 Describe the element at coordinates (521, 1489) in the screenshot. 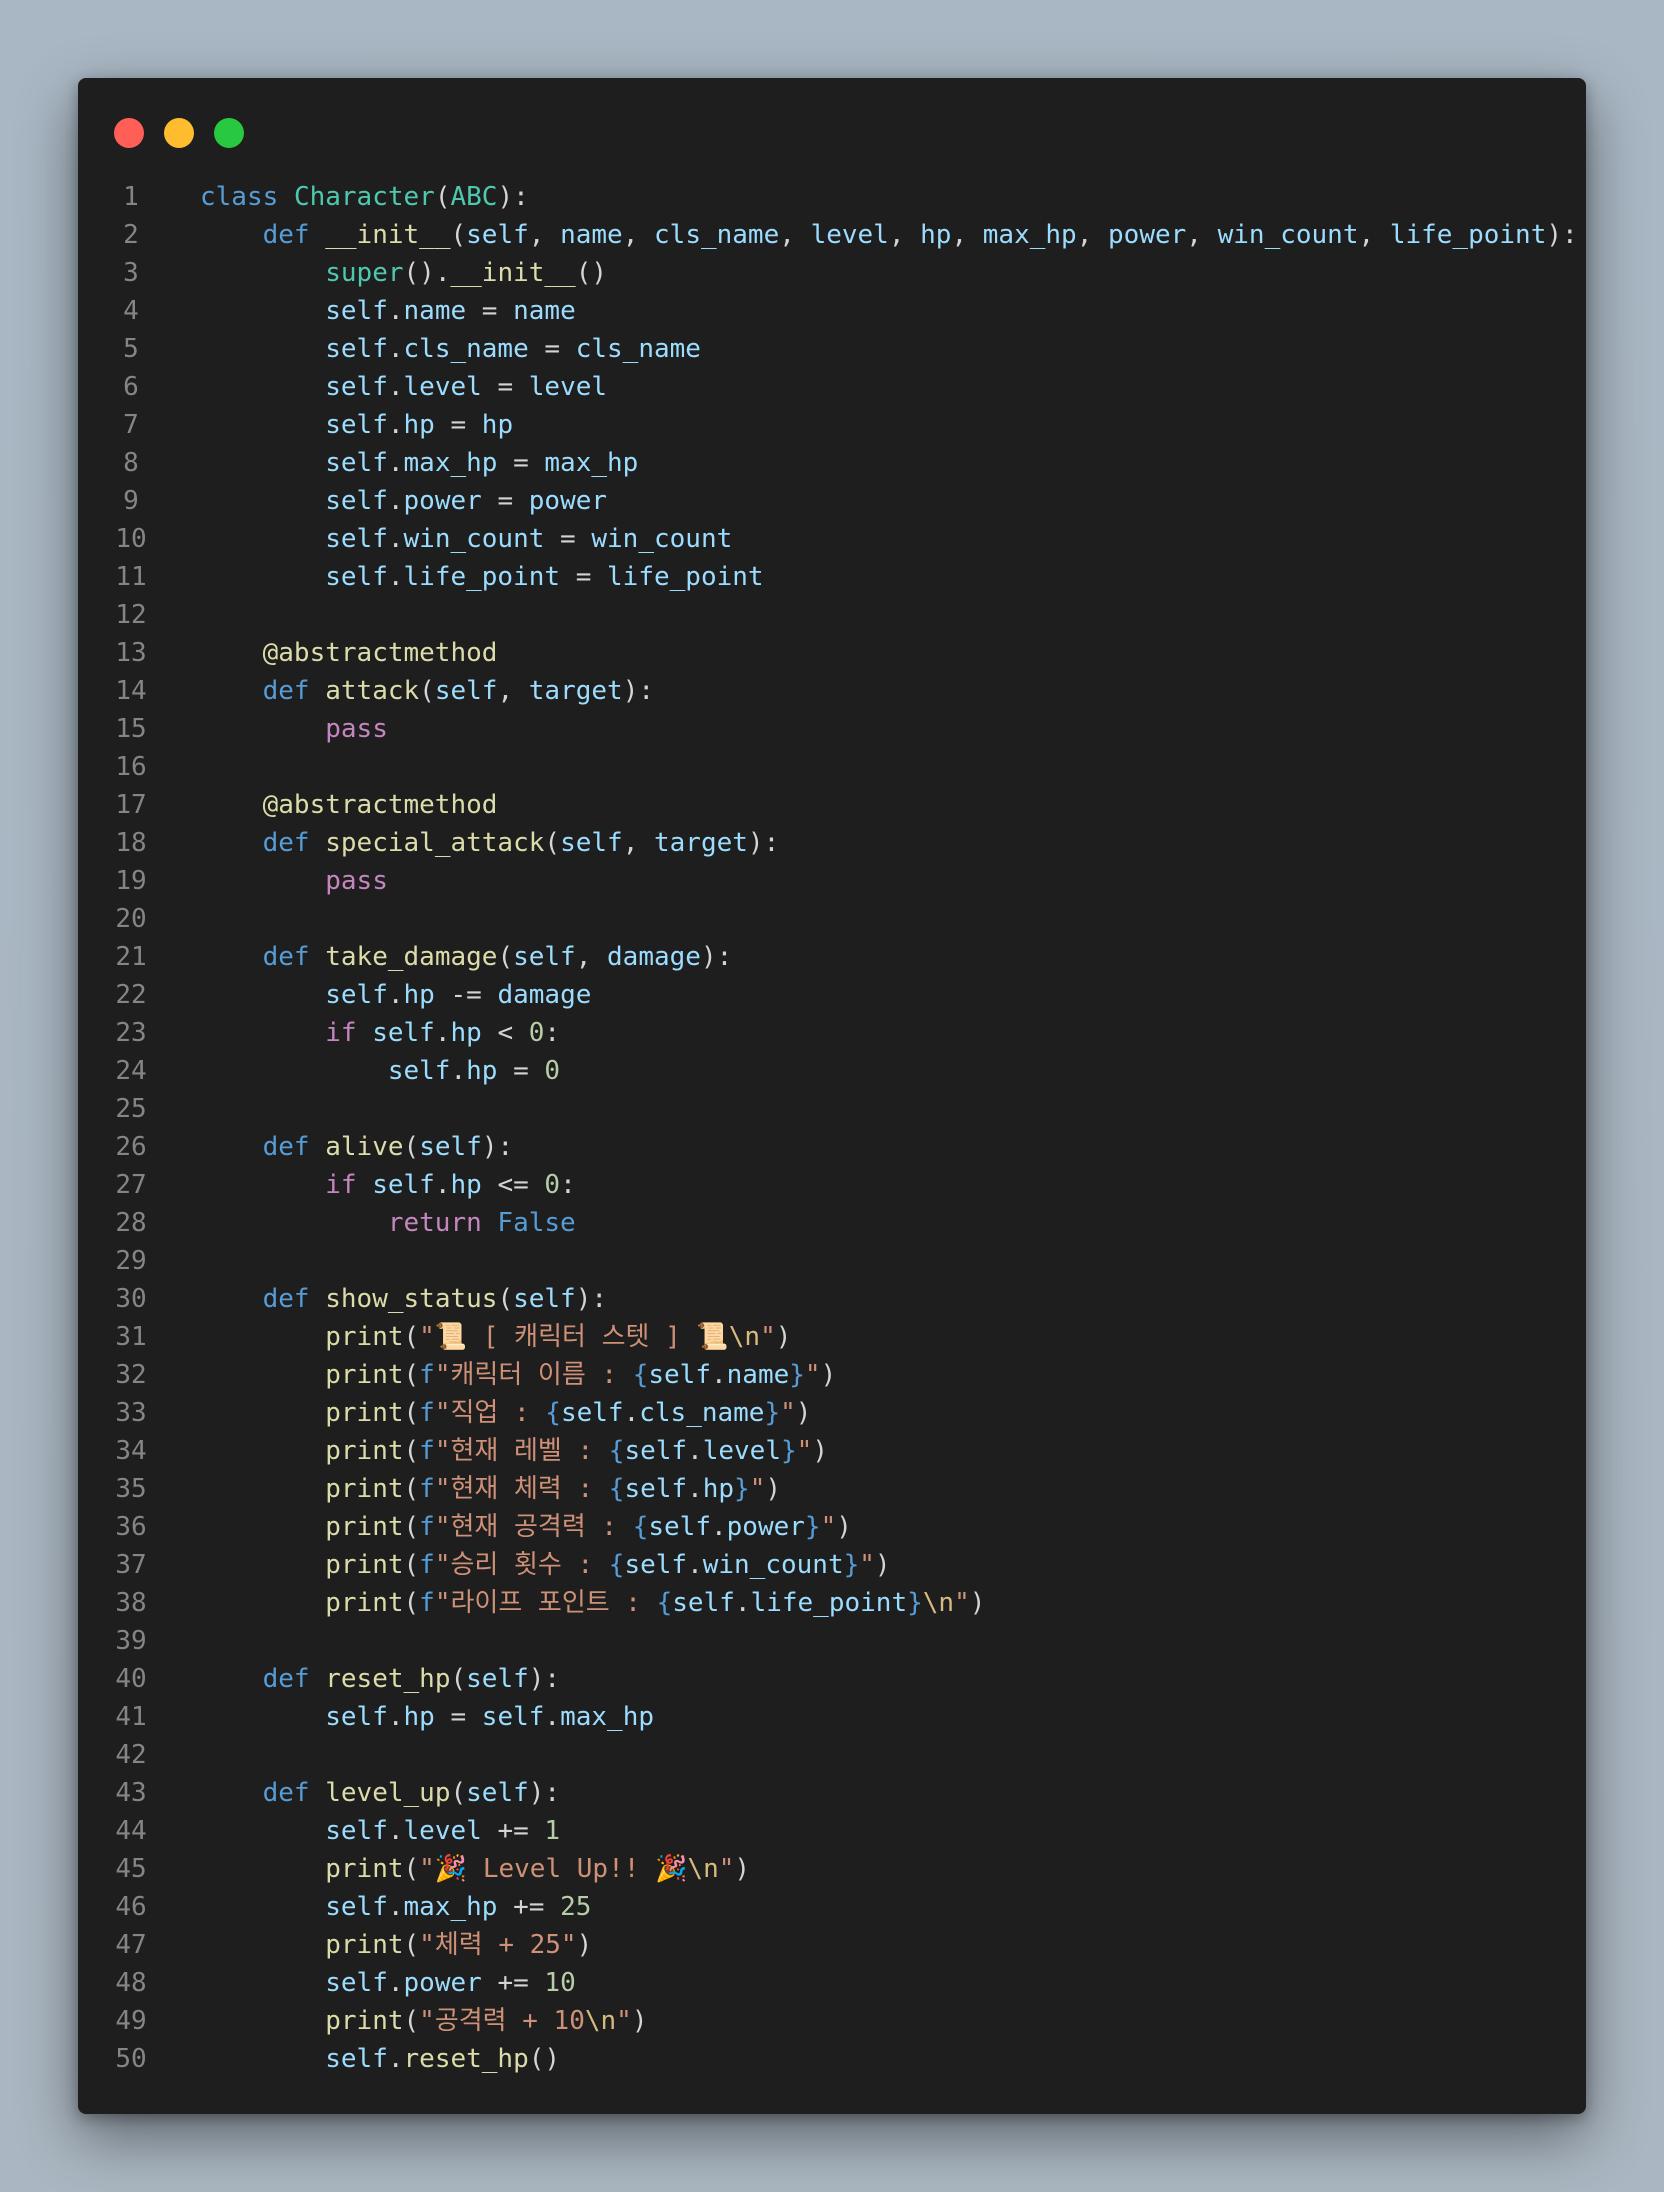

I see `code-token: "현재 체력 :` at that location.